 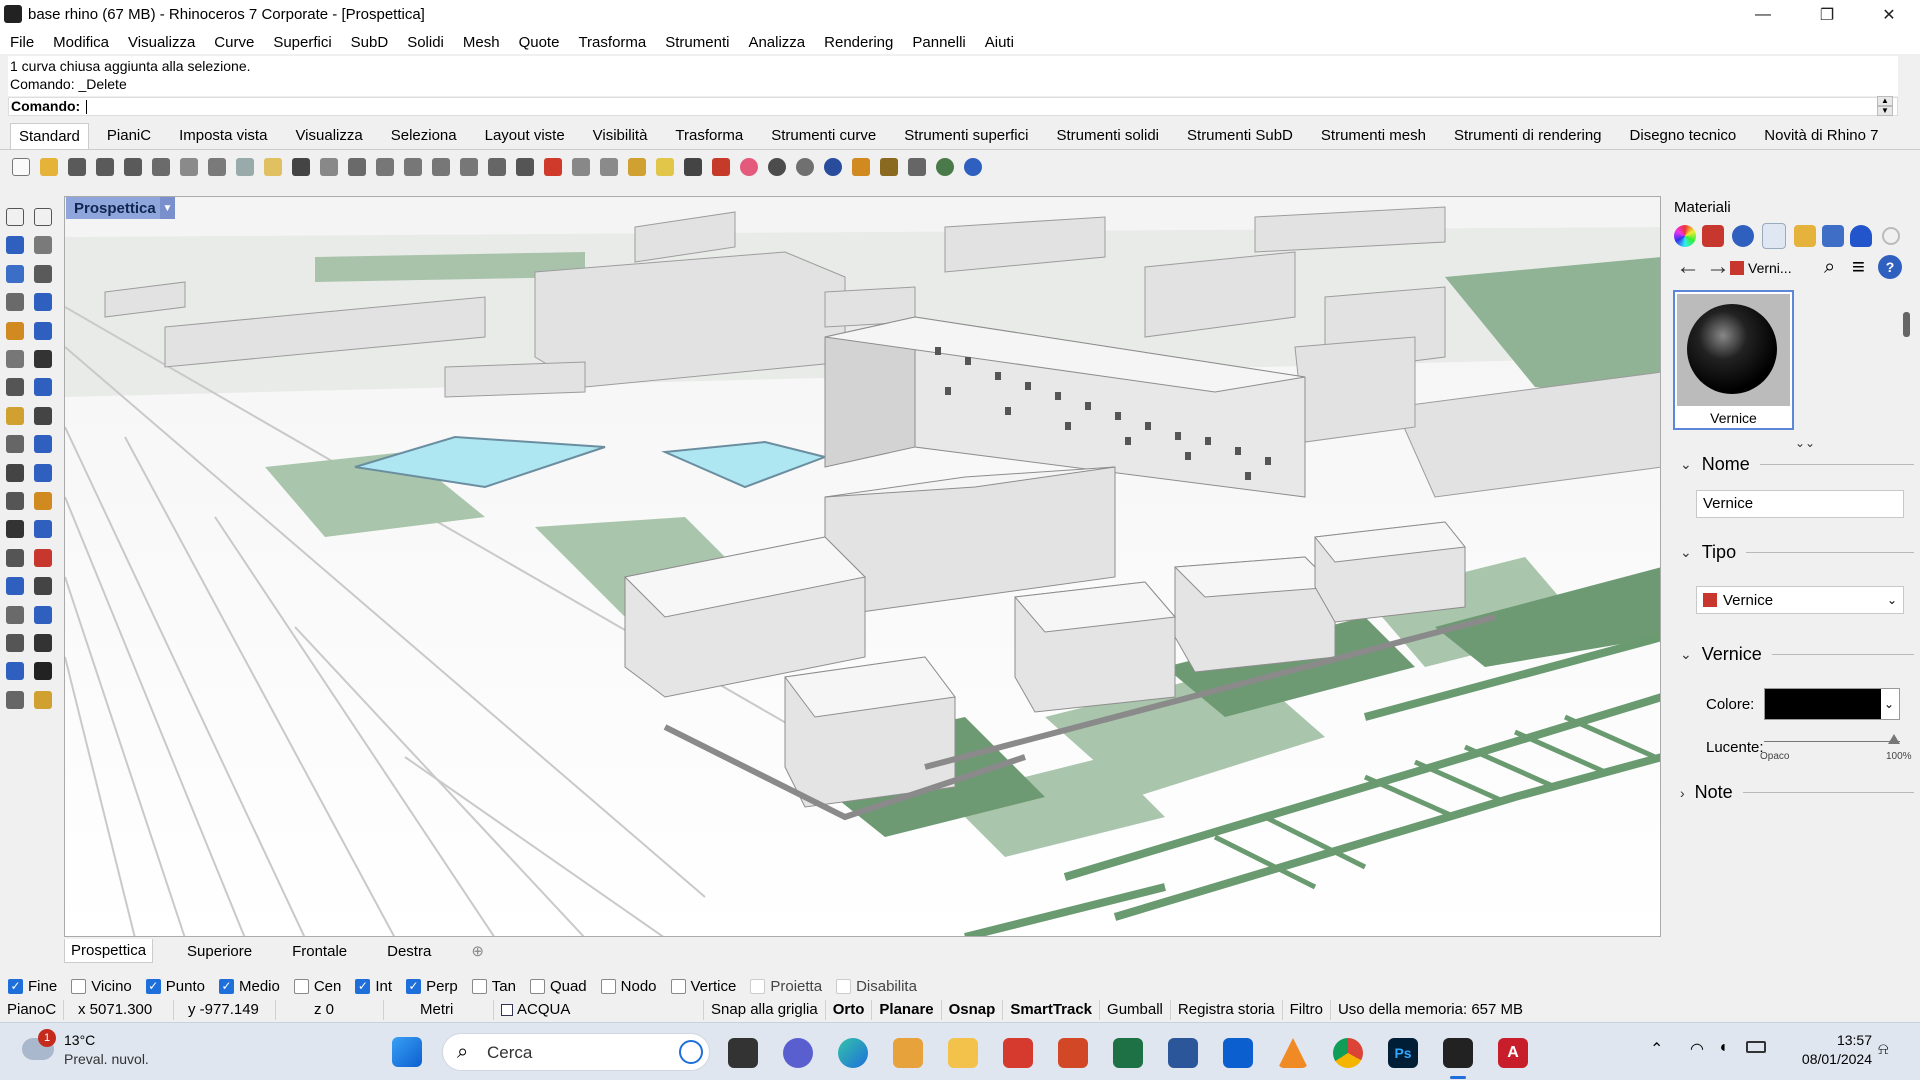 I want to click on align-icon, so click(x=43, y=473).